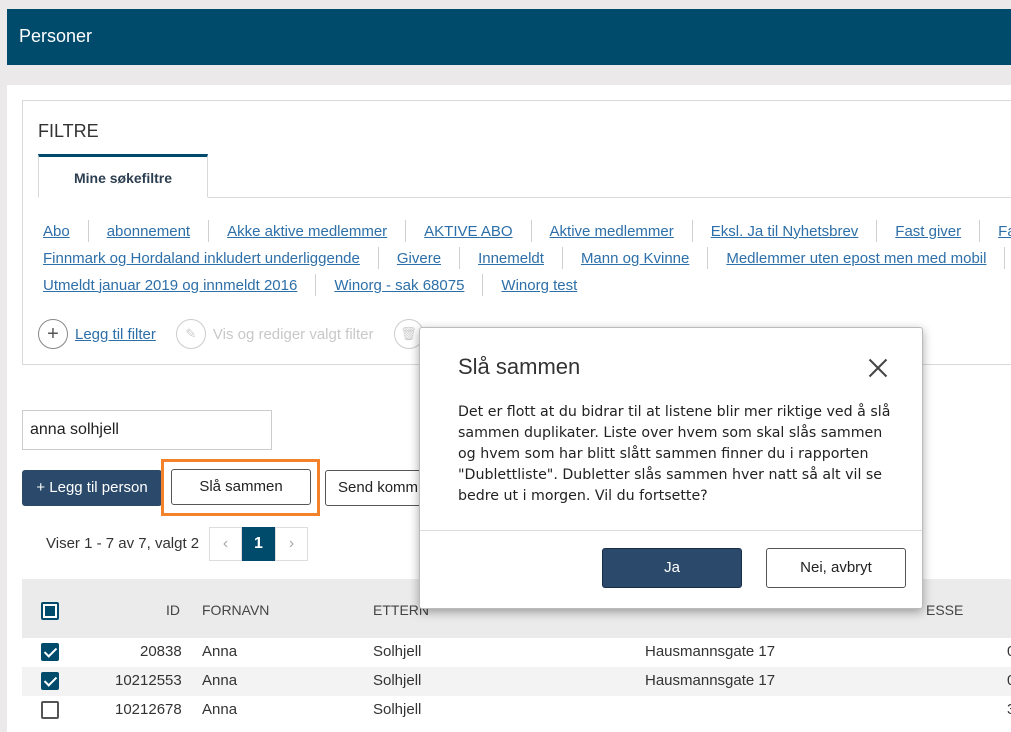 The height and width of the screenshot is (732, 1011). I want to click on filter-link: Winorg - sak 68075, so click(399, 285).